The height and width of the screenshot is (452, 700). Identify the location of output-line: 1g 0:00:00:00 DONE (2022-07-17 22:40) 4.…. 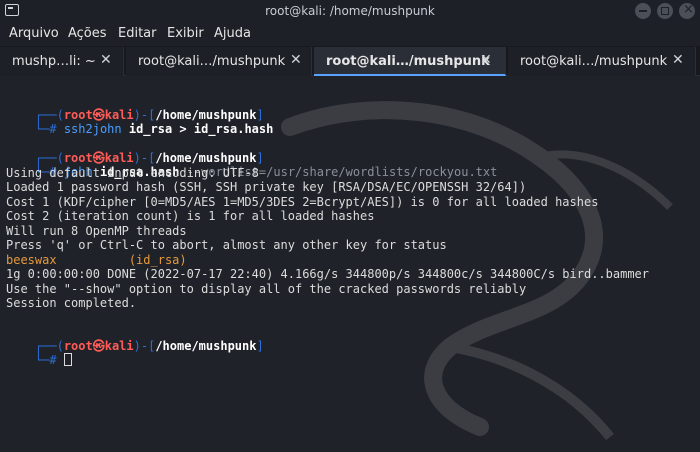
(327, 274).